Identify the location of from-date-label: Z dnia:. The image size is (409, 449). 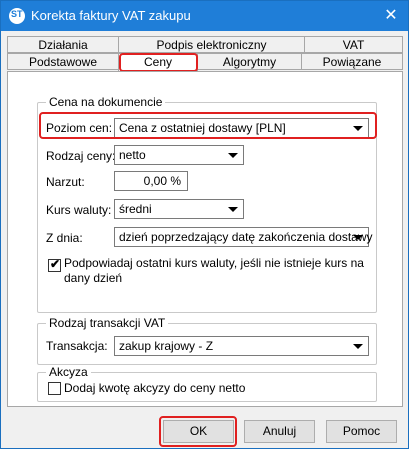
(64, 238).